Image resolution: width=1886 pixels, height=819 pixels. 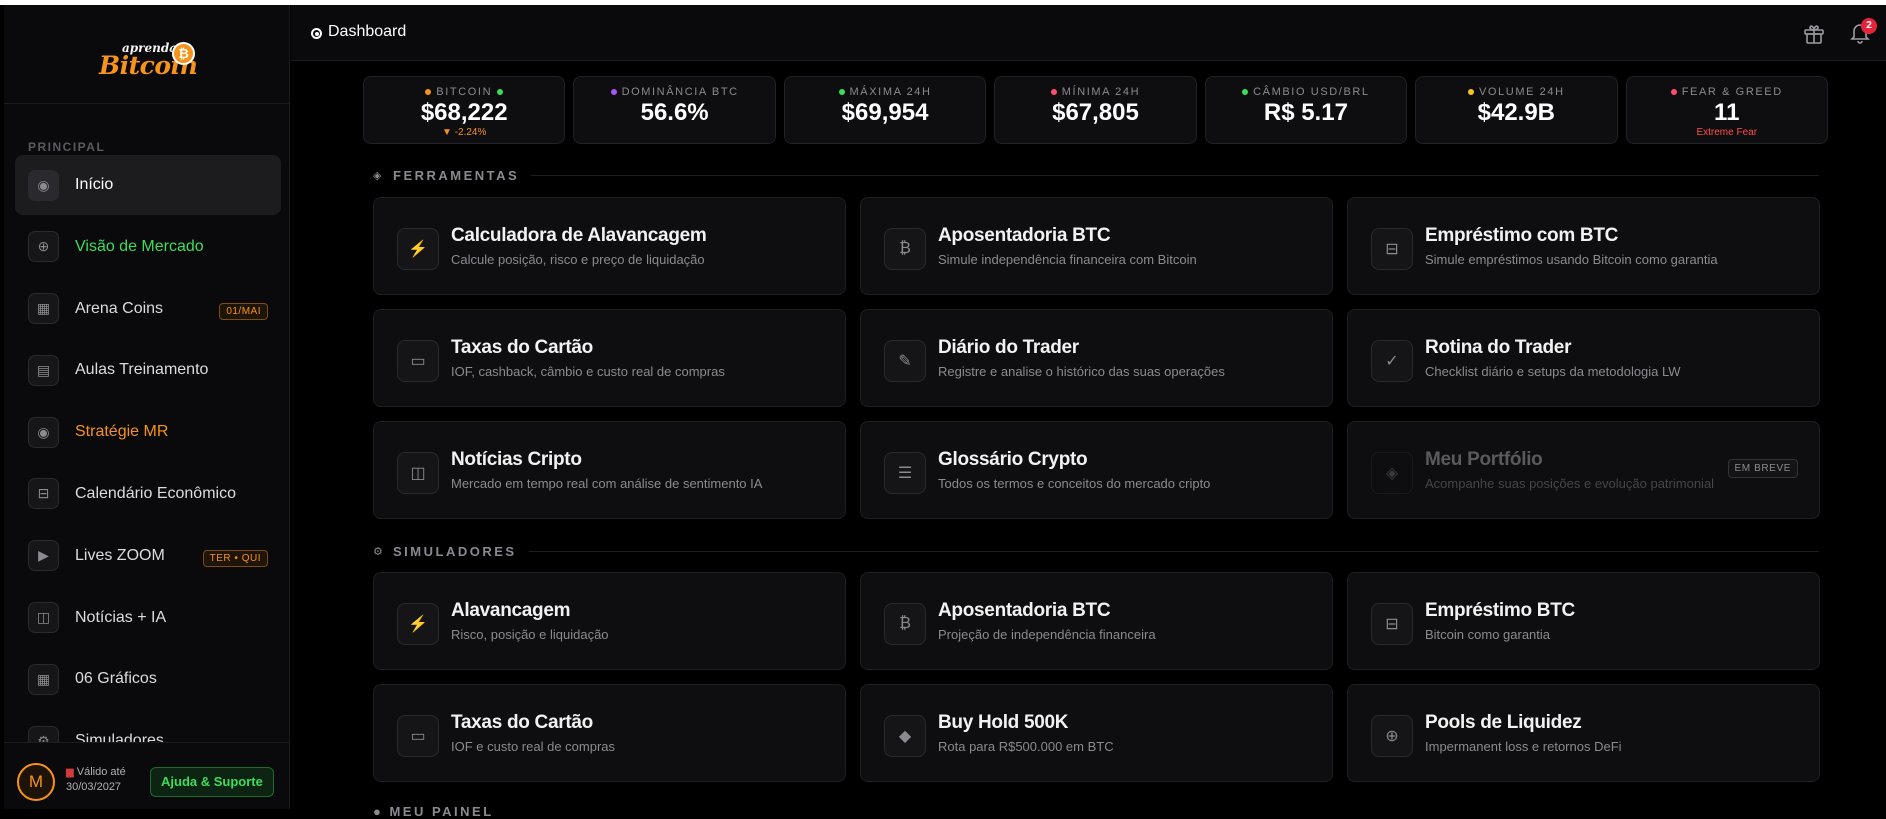 What do you see at coordinates (1503, 722) in the screenshot?
I see `card-title: Pools de Liquidez` at bounding box center [1503, 722].